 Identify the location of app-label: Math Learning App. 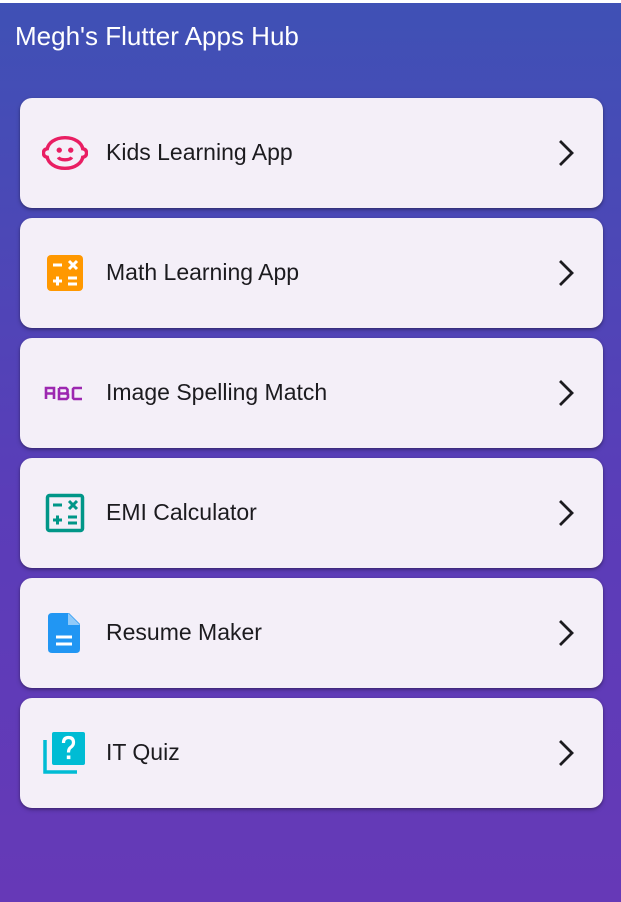
(203, 272).